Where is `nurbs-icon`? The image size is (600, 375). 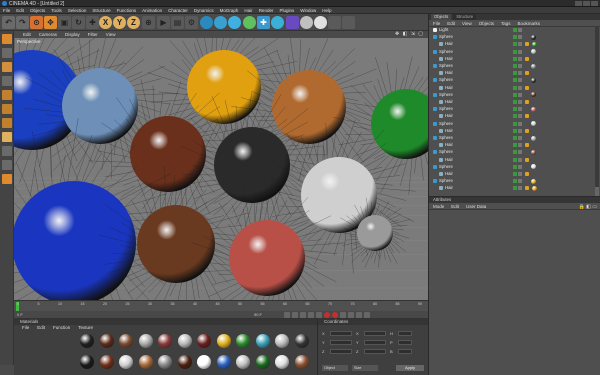 nurbs-icon is located at coordinates (220, 22).